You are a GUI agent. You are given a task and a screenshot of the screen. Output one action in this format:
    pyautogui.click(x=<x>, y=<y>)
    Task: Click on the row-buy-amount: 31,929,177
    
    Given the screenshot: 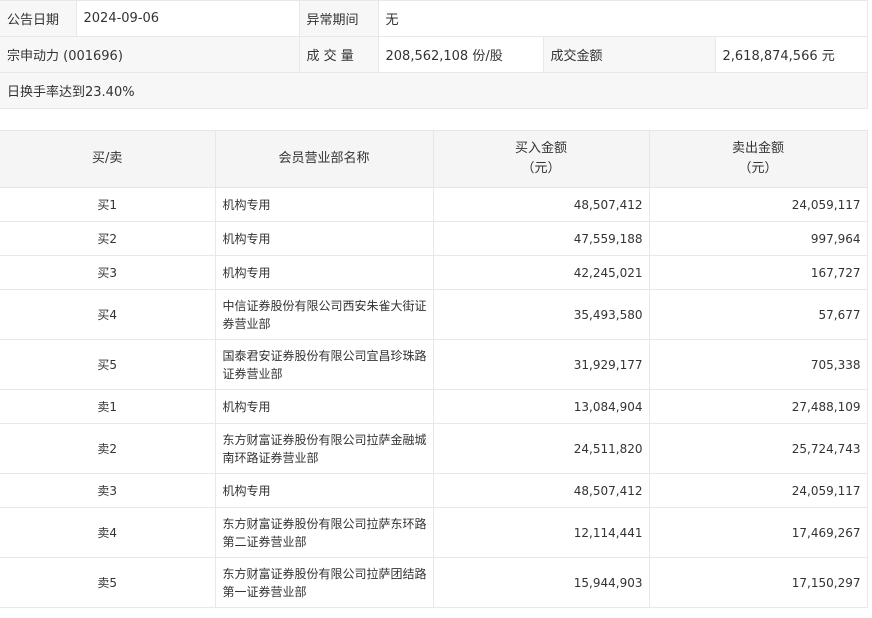 What is the action you would take?
    pyautogui.click(x=541, y=364)
    